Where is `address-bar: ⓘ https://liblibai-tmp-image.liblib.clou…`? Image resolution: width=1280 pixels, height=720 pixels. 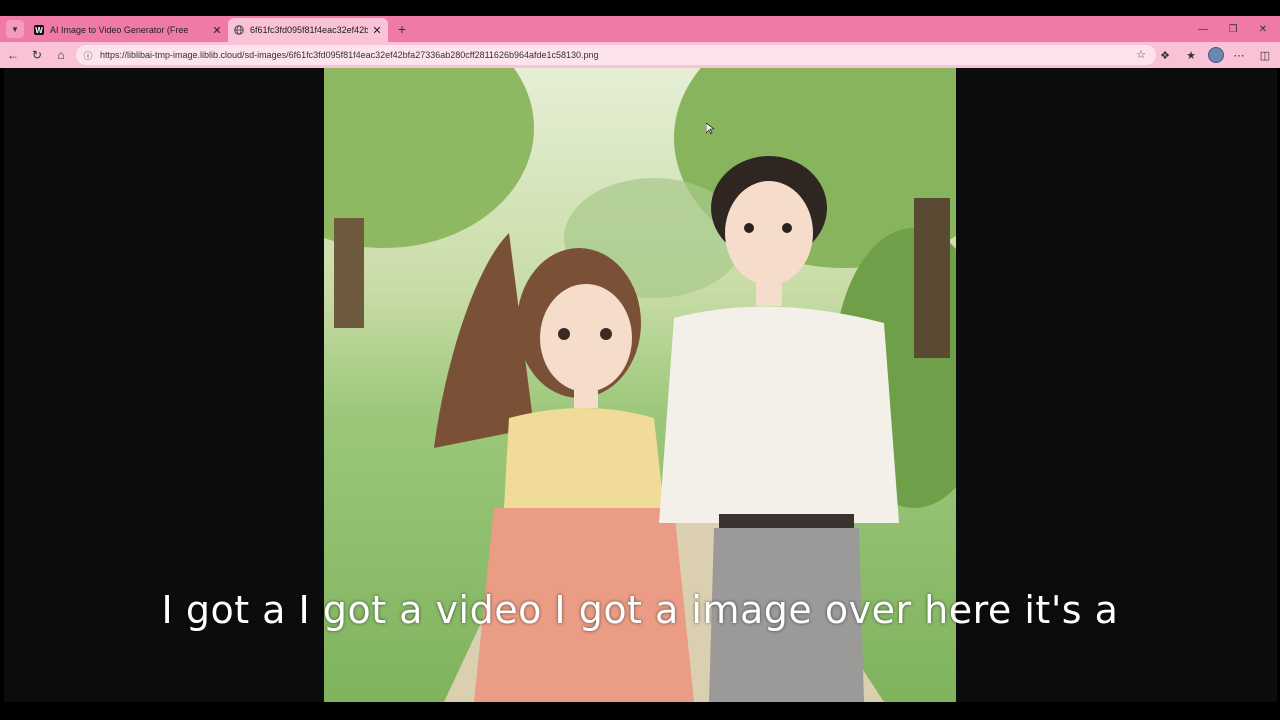 address-bar: ⓘ https://liblibai-tmp-image.liblib.clou… is located at coordinates (616, 55).